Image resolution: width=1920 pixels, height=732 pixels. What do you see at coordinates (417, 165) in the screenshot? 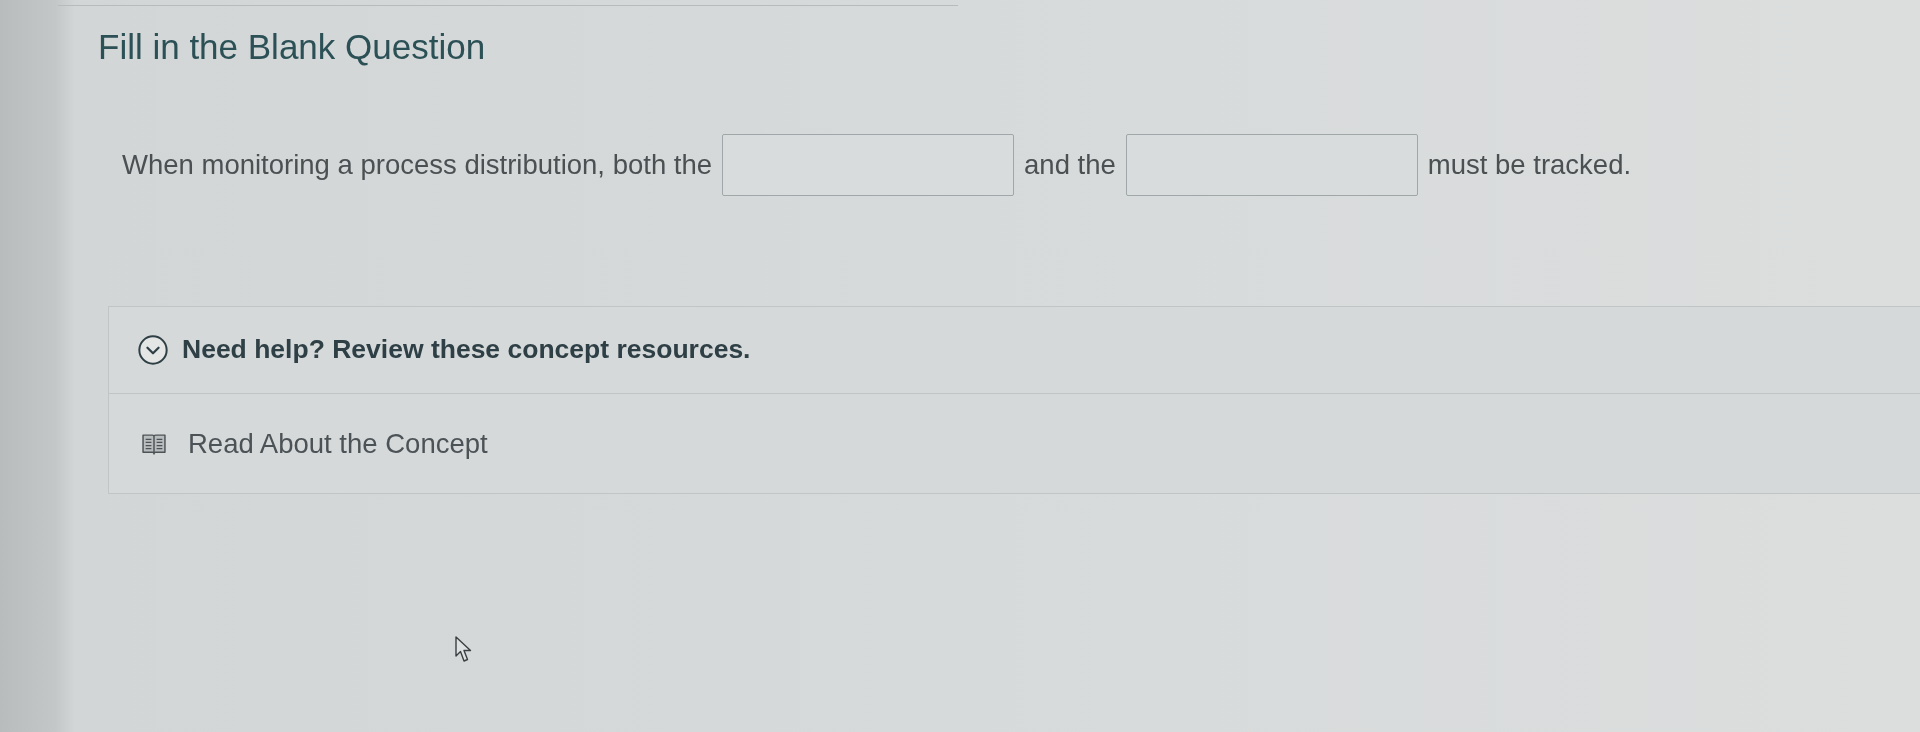
I see `question-text: When monitoring a process distribution, both the` at bounding box center [417, 165].